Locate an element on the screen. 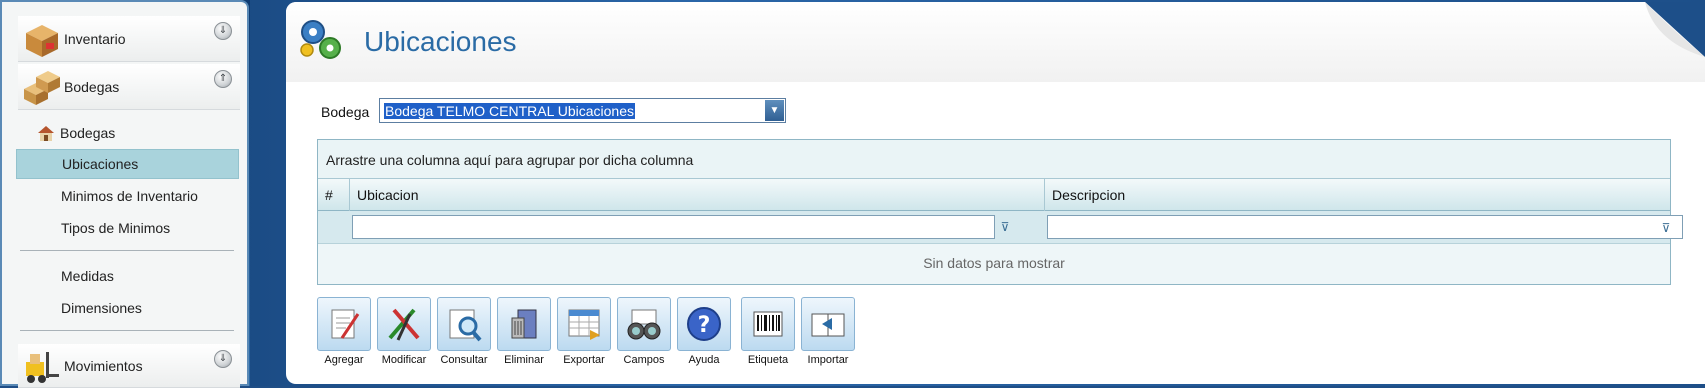 This screenshot has height=388, width=1705. sidebar-item-medidas: Medidas is located at coordinates (127, 276).